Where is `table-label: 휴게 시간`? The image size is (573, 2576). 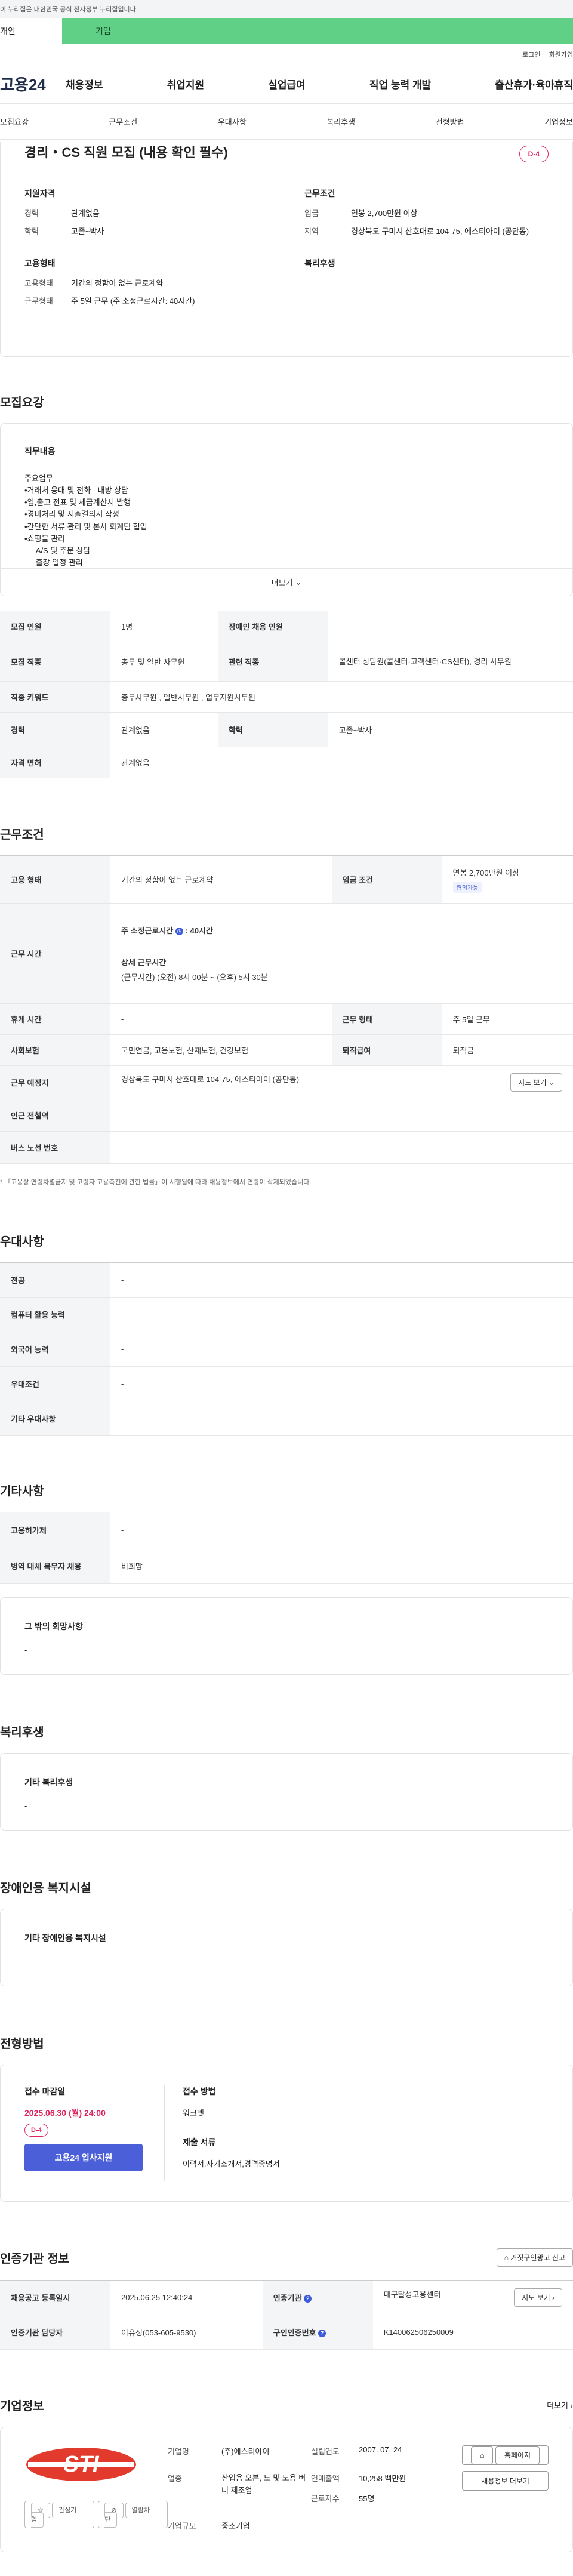 table-label: 휴게 시간 is located at coordinates (55, 1019).